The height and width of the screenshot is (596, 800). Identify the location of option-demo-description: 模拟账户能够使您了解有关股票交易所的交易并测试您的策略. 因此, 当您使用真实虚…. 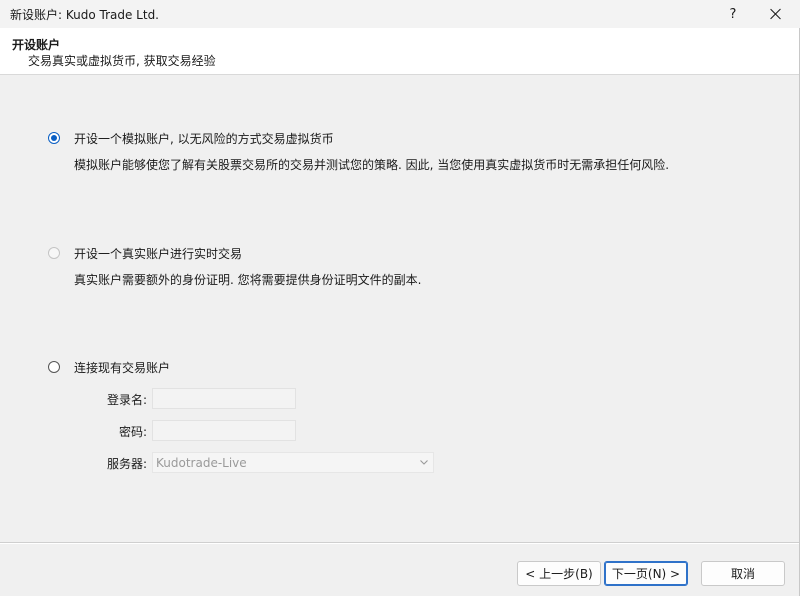
(372, 165).